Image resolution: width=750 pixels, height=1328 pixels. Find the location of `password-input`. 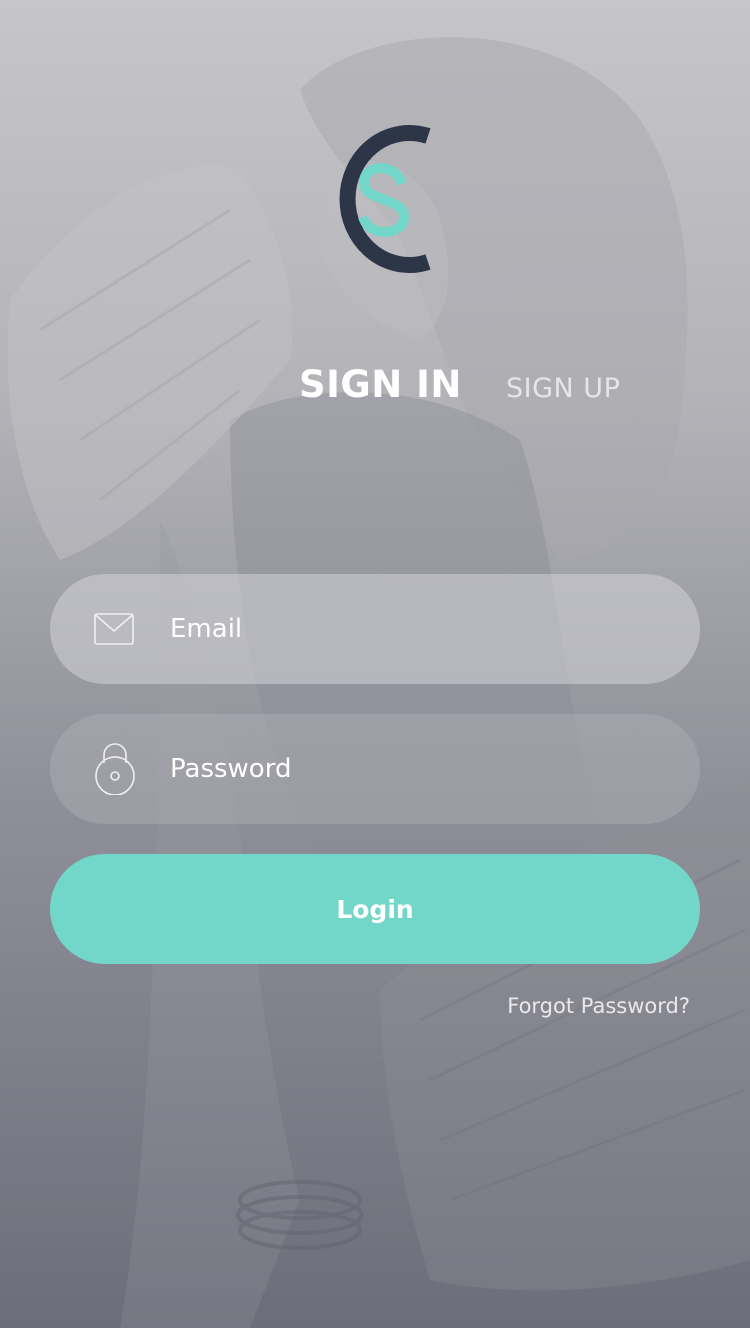

password-input is located at coordinates (410, 769).